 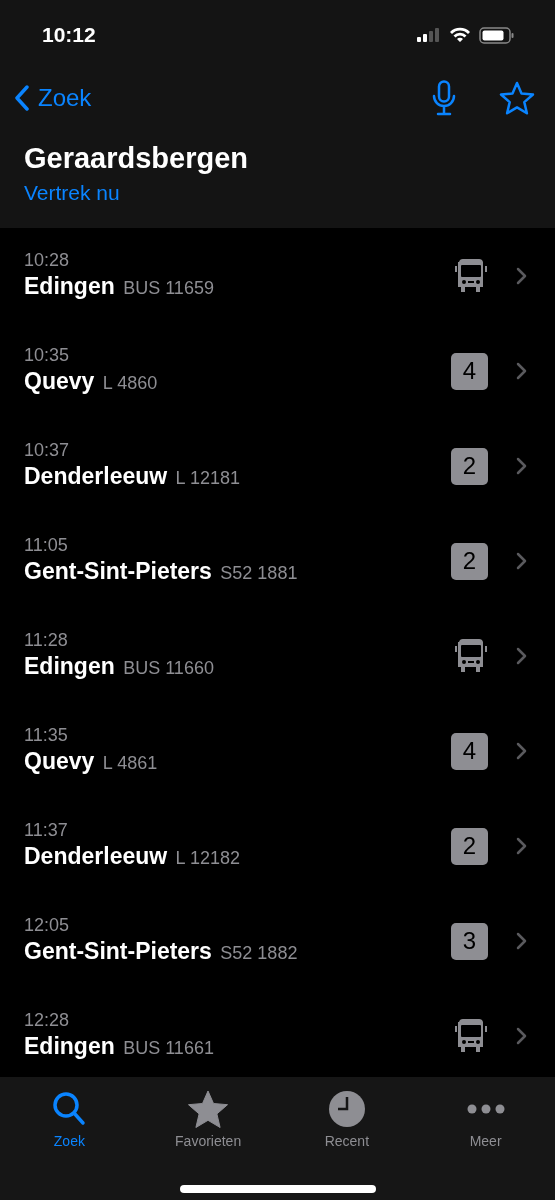 I want to click on battery-icon, so click(x=497, y=35).